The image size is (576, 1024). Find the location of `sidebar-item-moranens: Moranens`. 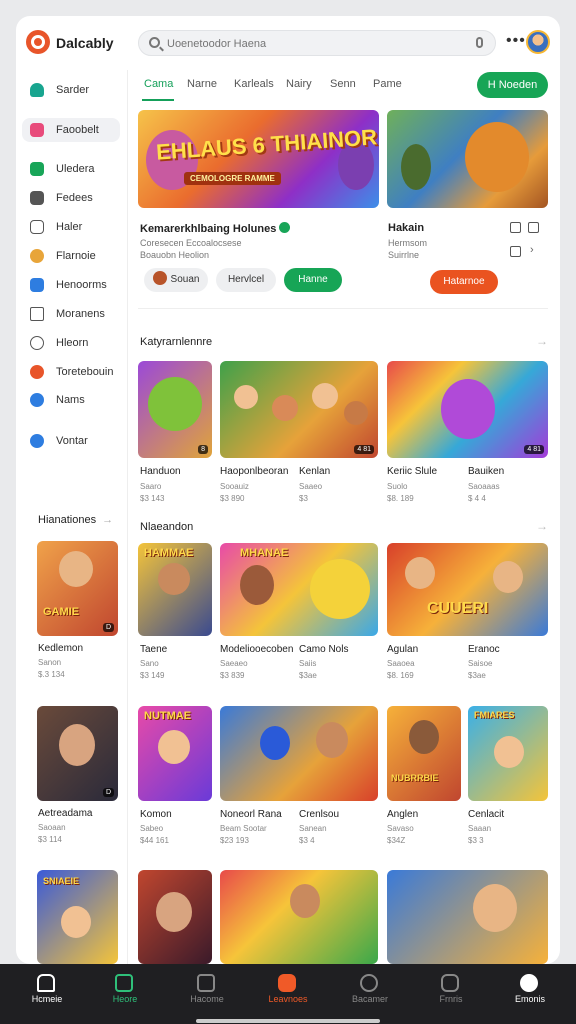

sidebar-item-moranens: Moranens is located at coordinates (71, 314).